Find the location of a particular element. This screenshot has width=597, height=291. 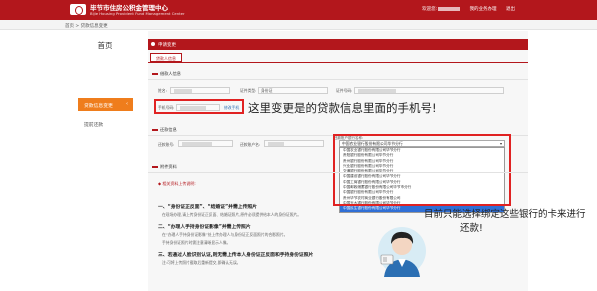

name-field is located at coordinates (200, 90).